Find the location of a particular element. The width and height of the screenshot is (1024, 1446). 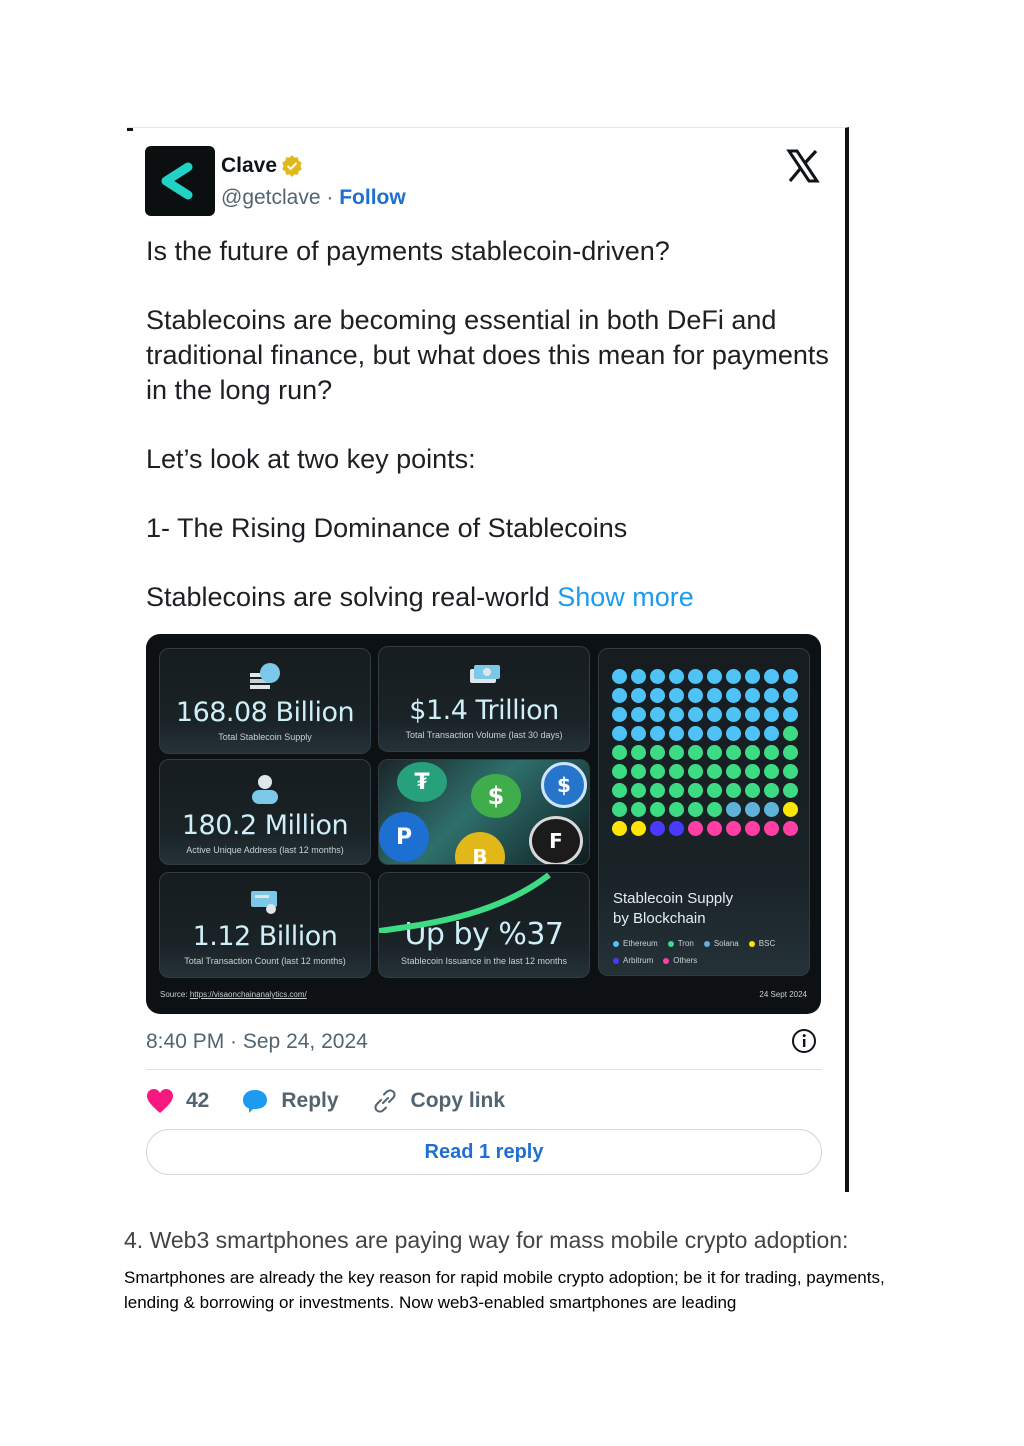

cash-icon is located at coordinates (485, 674).